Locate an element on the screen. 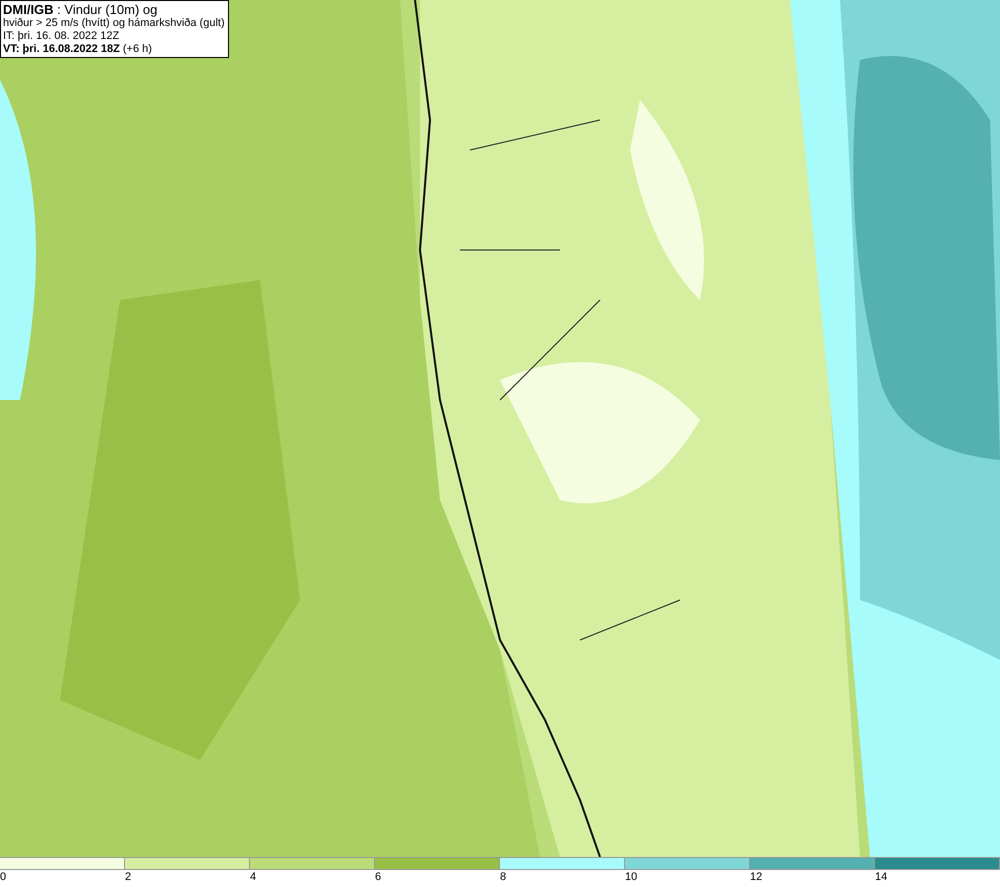 The image size is (1000, 887). title-line: hviður > 25 m/s (hvítt) og hámarkshviða (gult) is located at coordinates (114, 23).